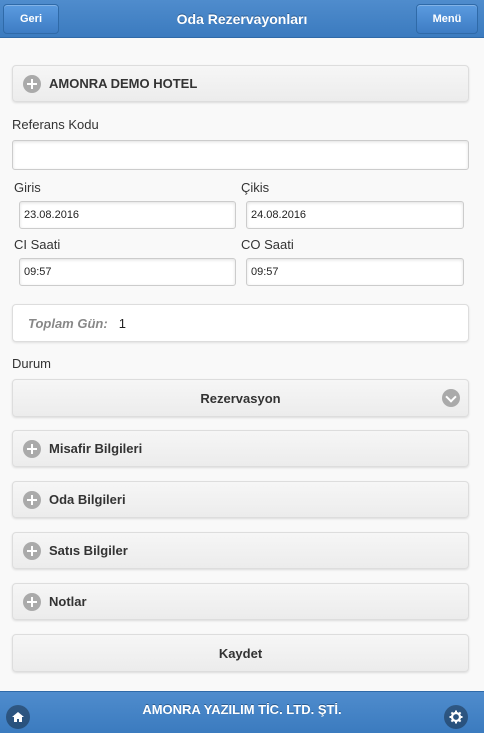 The height and width of the screenshot is (733, 484). Describe the element at coordinates (456, 717) in the screenshot. I see `gear-icon` at that location.